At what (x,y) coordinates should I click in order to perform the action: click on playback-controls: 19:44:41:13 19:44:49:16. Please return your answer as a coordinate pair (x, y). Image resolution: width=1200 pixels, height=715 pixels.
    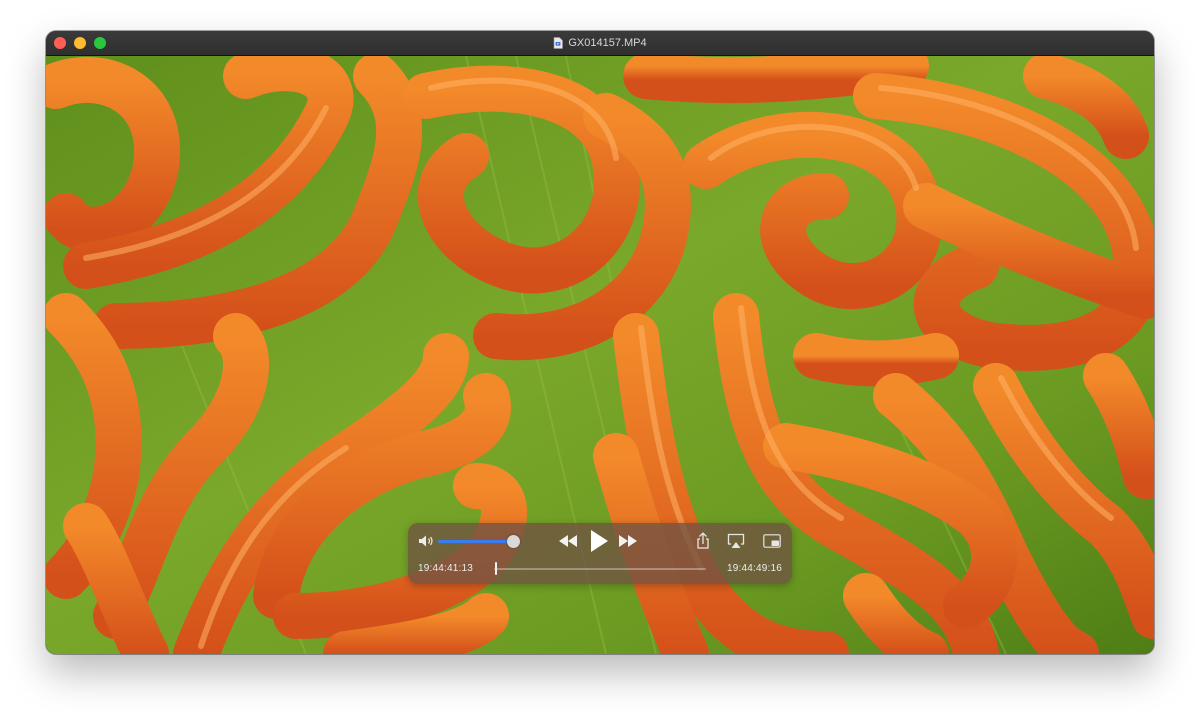
    Looking at the image, I should click on (600, 553).